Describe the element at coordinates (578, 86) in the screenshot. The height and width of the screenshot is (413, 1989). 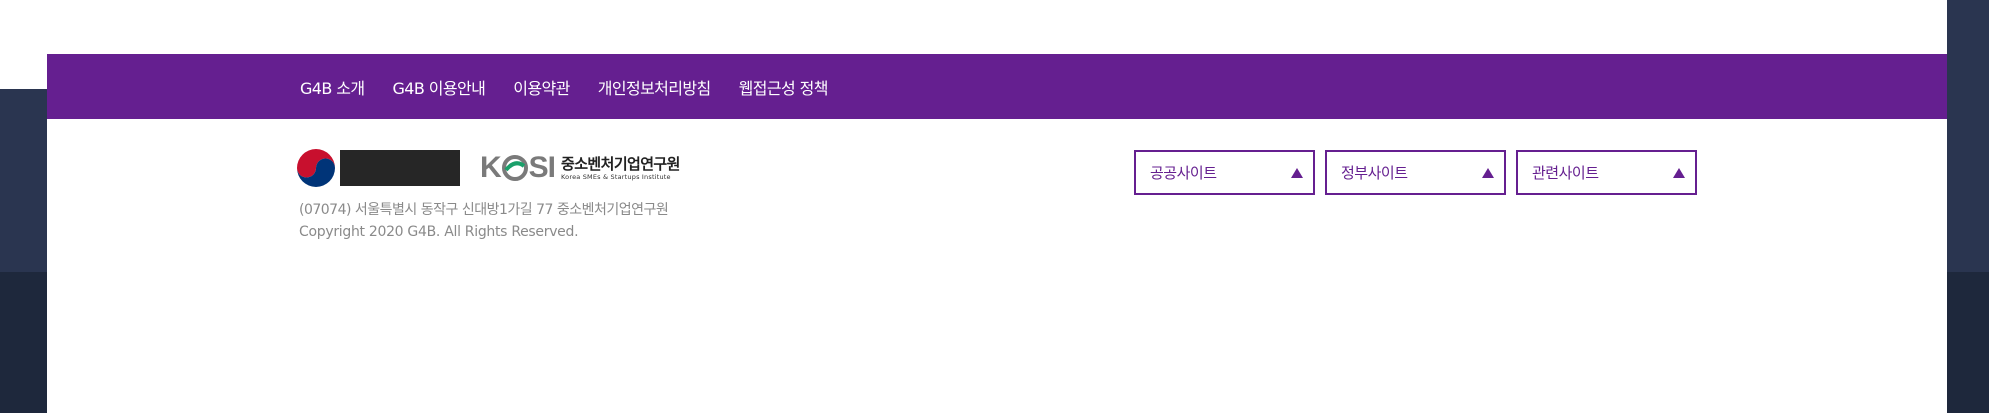
I see `footer-nav-links: G4B 소개 G4B 이용안내 이용약관 개인정보처리방침 웹접근성 정책` at that location.